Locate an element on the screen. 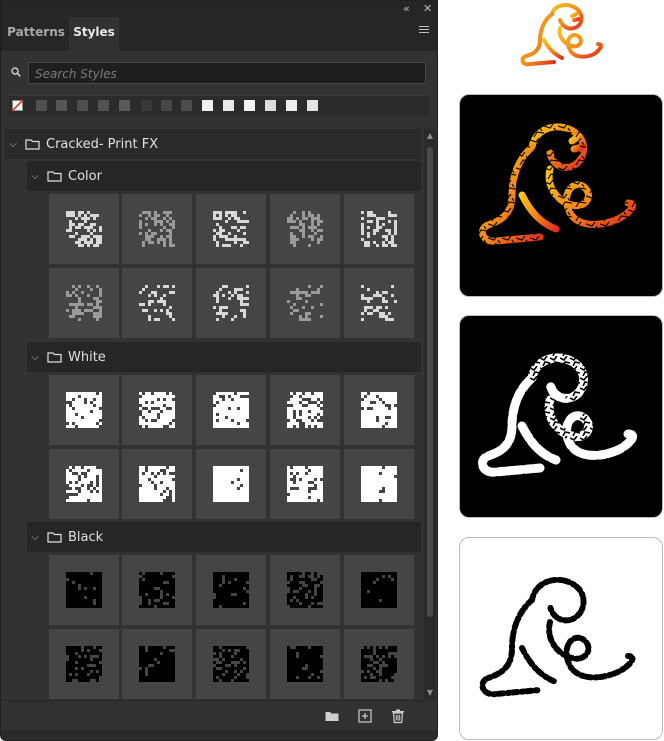  group-white: ⌵ White is located at coordinates (224, 357).